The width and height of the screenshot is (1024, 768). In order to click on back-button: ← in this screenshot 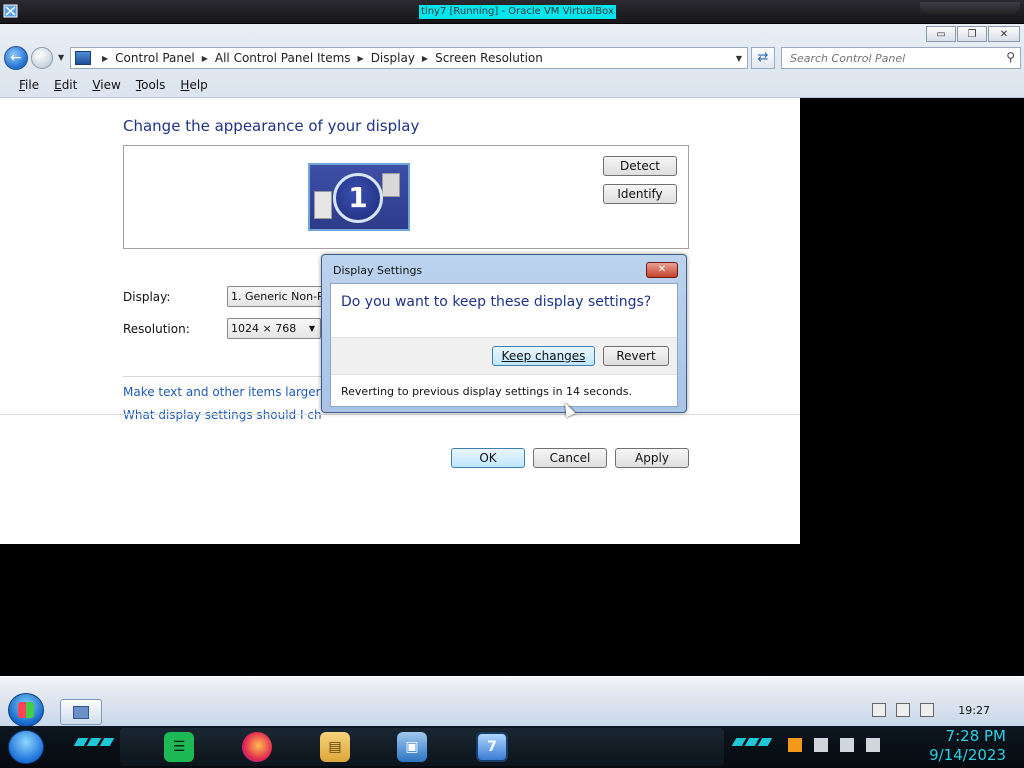, I will do `click(16, 58)`.